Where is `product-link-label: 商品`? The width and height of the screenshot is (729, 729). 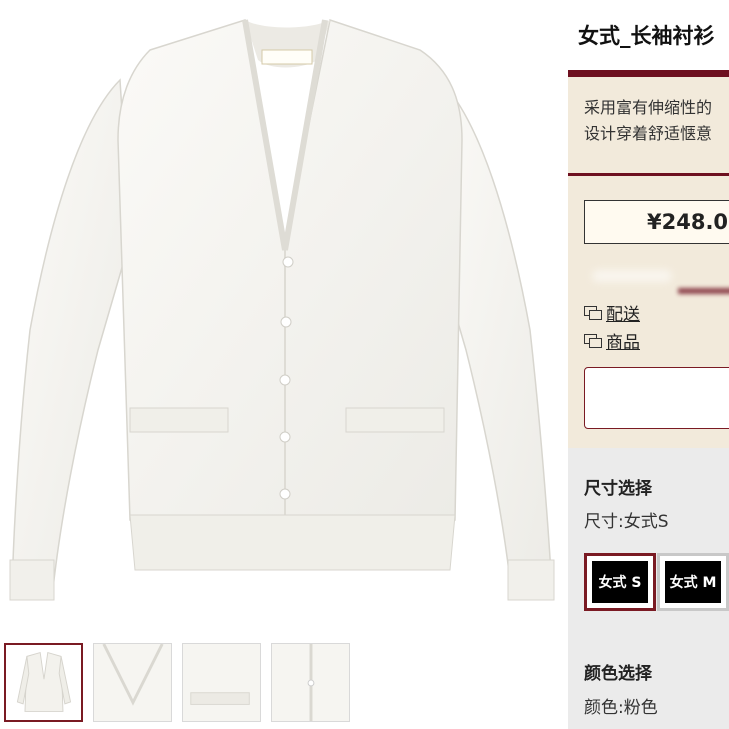 product-link-label: 商品 is located at coordinates (623, 343).